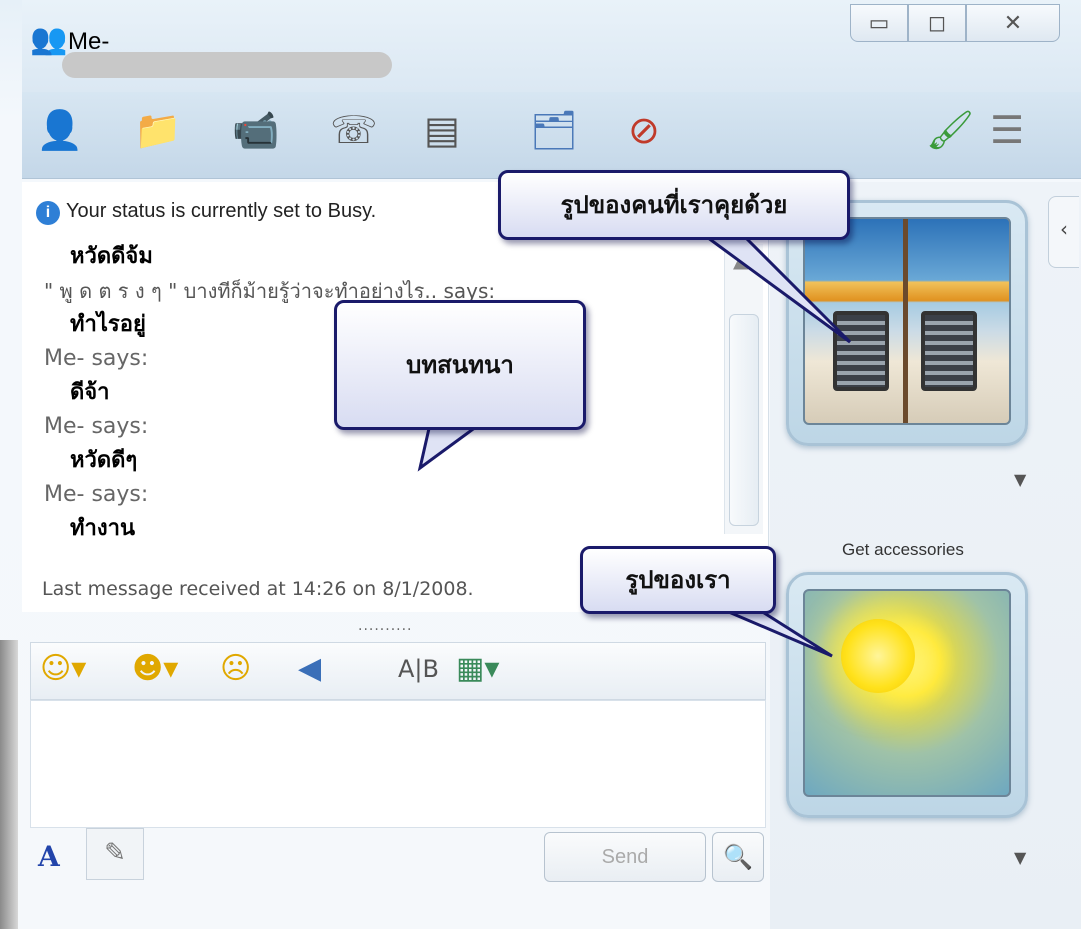 The width and height of the screenshot is (1081, 929). What do you see at coordinates (678, 580) in the screenshot?
I see `my-picture-callout: รูปของเรา` at bounding box center [678, 580].